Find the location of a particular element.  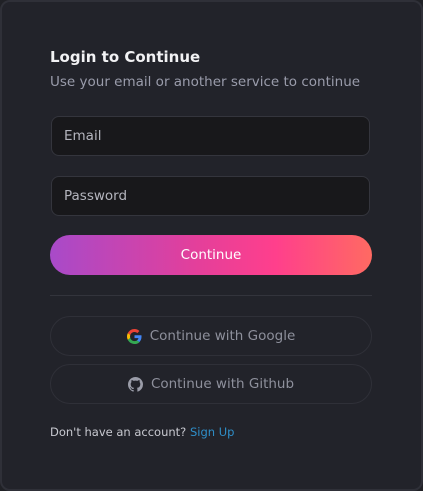

email-field-wrapper is located at coordinates (210, 136).